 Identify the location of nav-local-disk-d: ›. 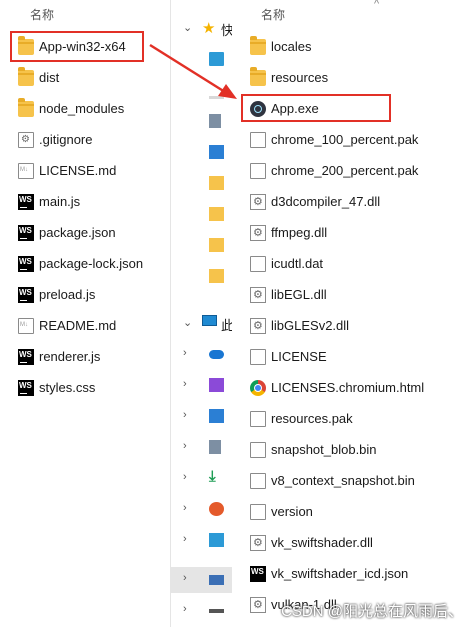
(202, 610).